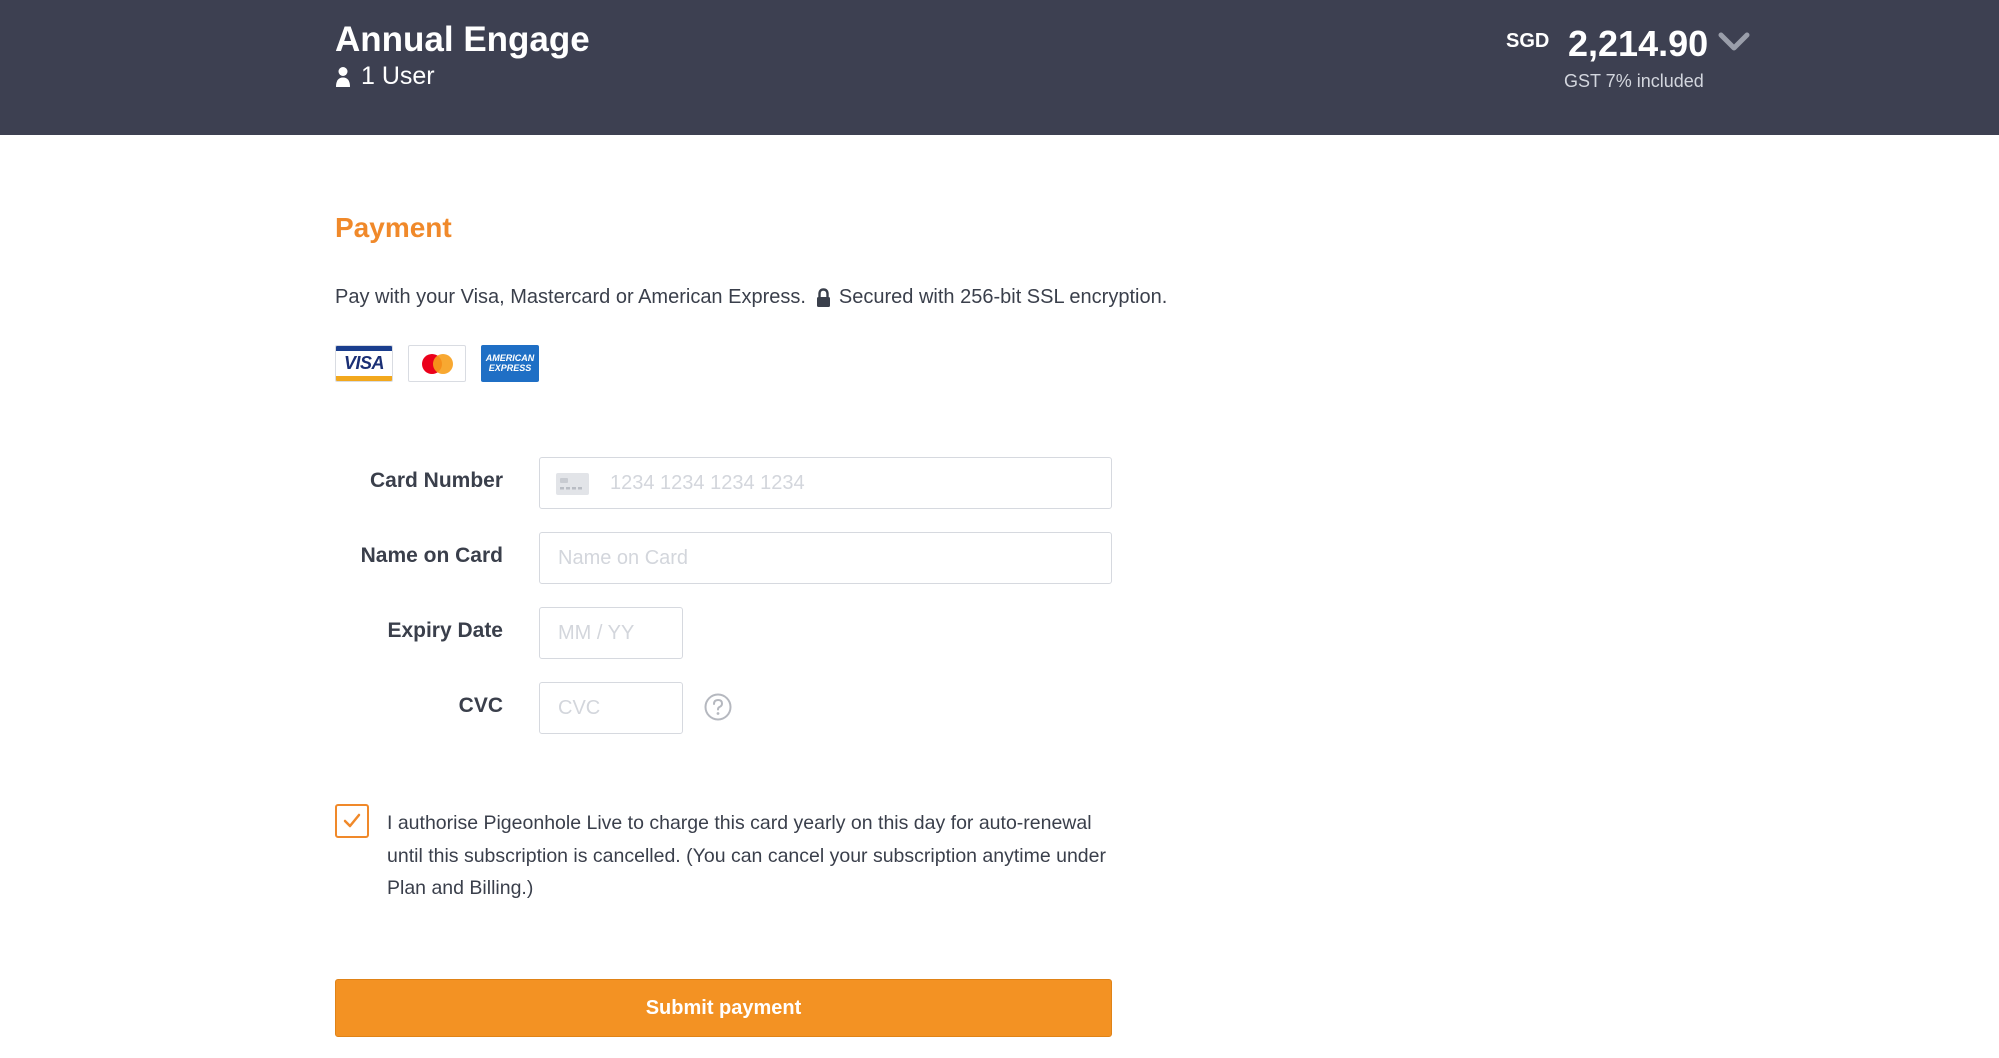  What do you see at coordinates (393, 227) in the screenshot?
I see `section-title: Payment` at bounding box center [393, 227].